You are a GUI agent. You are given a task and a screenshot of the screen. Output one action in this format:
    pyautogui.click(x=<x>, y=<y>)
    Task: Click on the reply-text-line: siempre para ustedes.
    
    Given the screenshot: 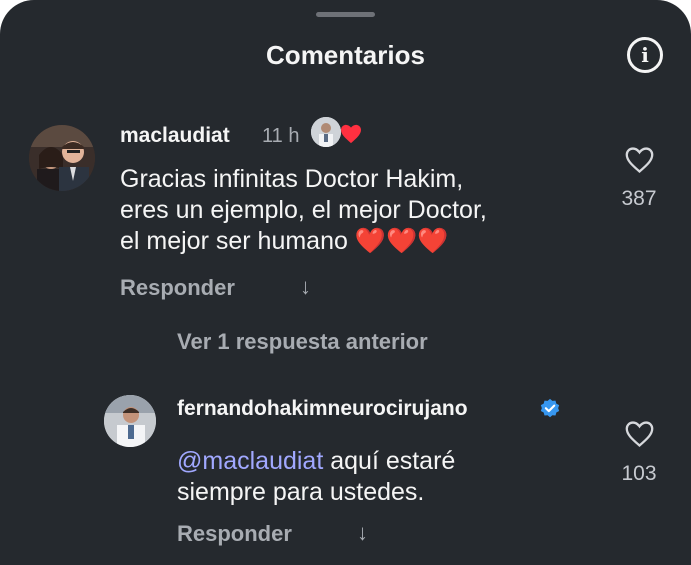 What is the action you would take?
    pyautogui.click(x=301, y=492)
    